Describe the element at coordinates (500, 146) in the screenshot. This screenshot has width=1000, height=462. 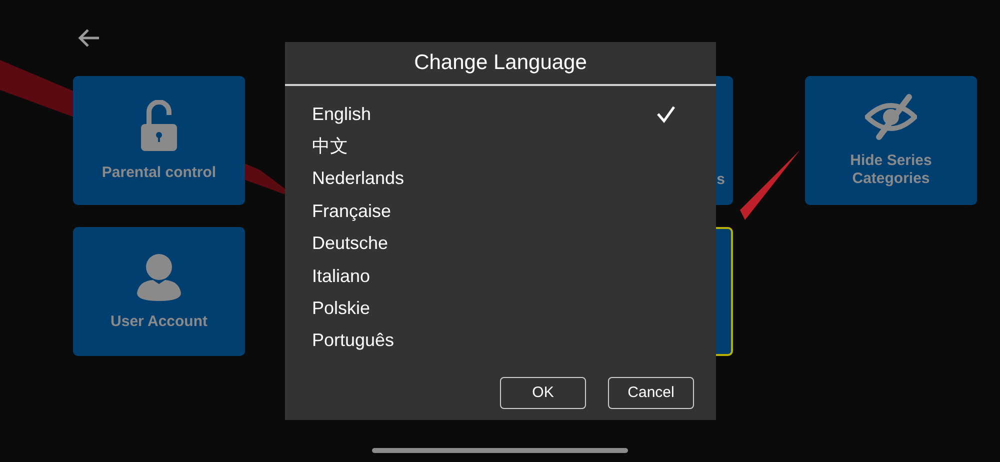
I see `language-option: 中文` at that location.